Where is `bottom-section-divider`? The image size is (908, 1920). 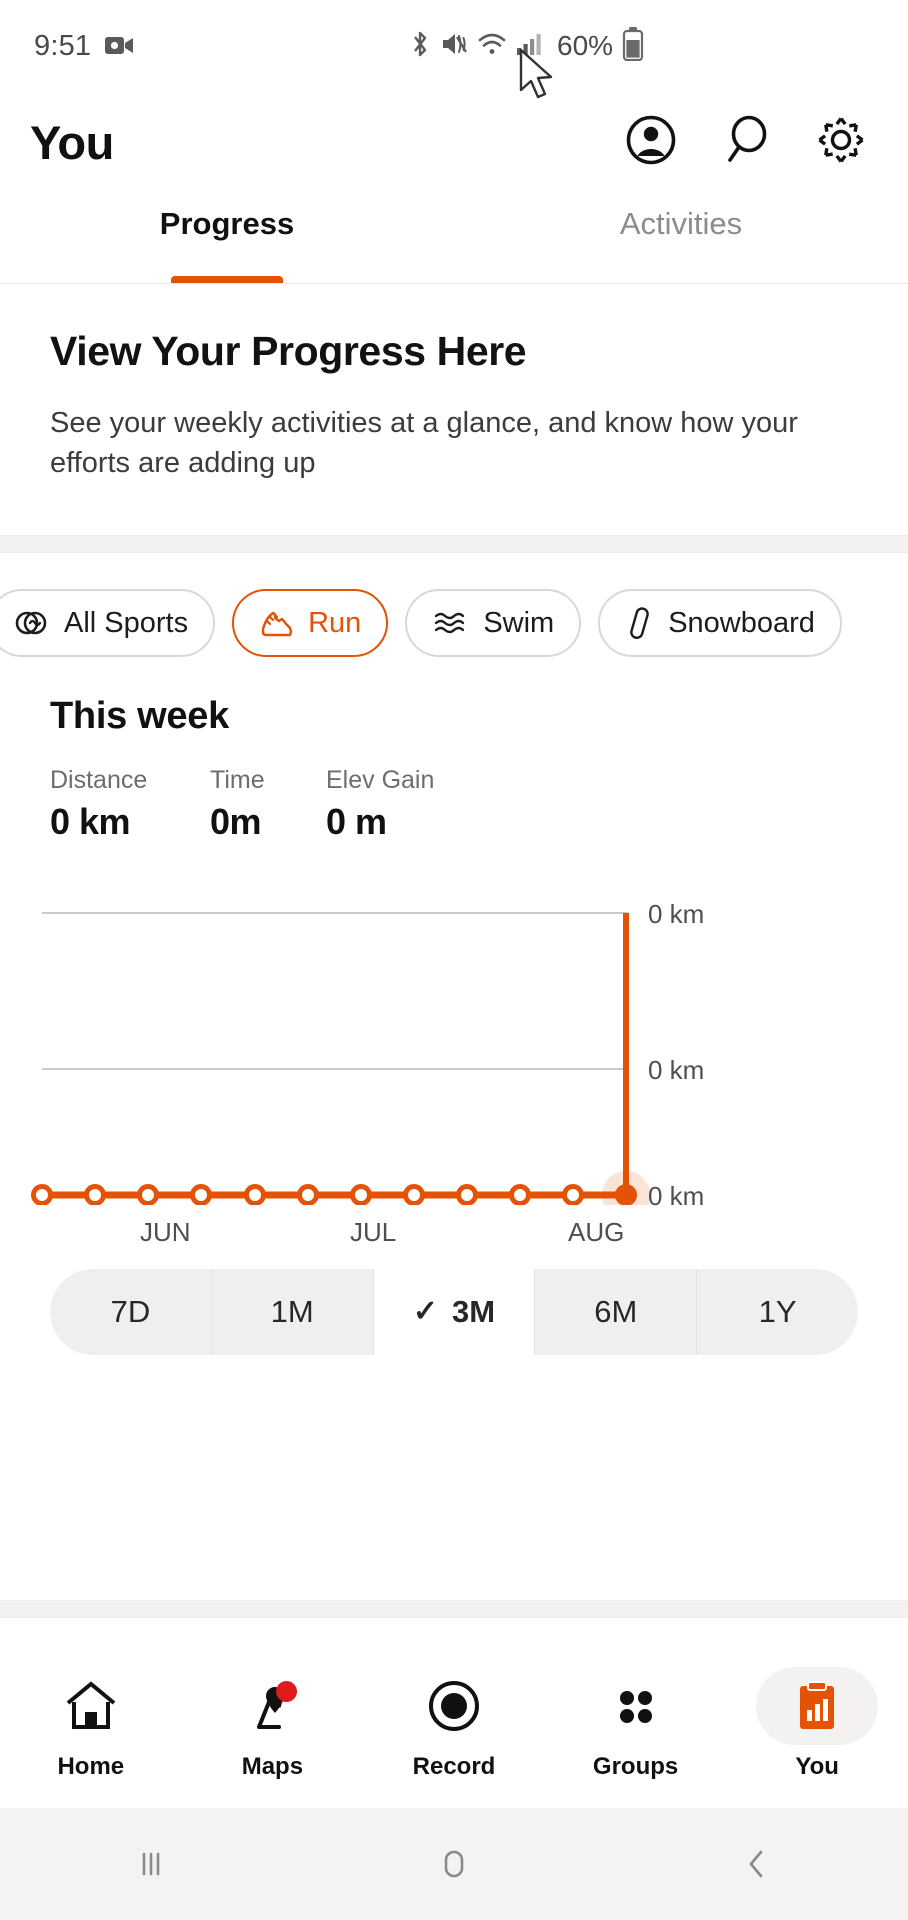 bottom-section-divider is located at coordinates (454, 1609).